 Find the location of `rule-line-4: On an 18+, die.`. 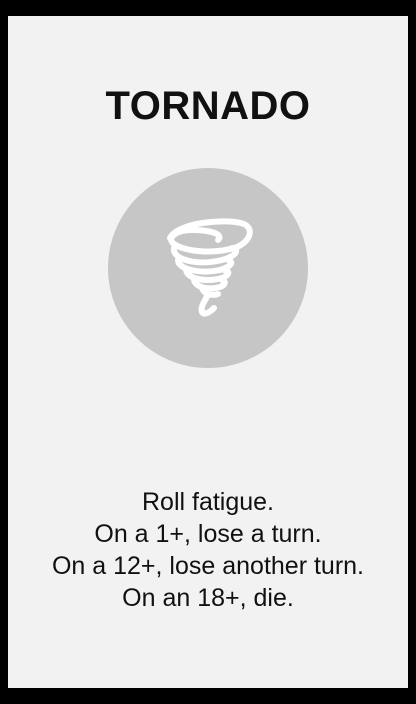

rule-line-4: On an 18+, die. is located at coordinates (208, 598).